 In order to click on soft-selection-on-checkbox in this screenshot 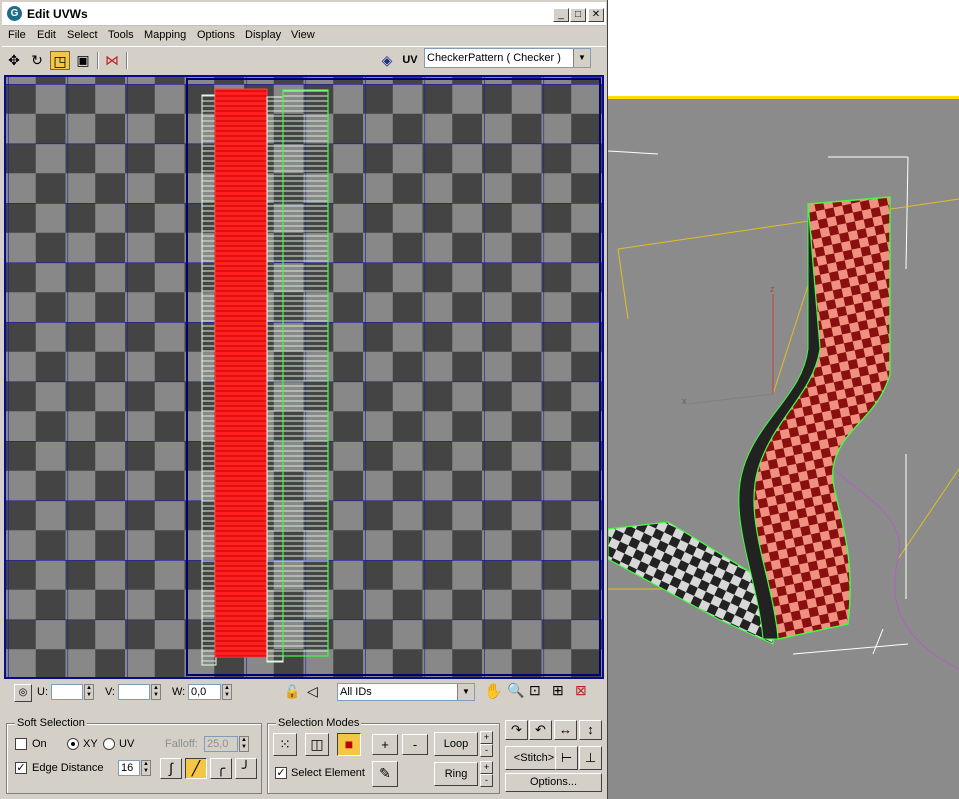, I will do `click(21, 744)`.